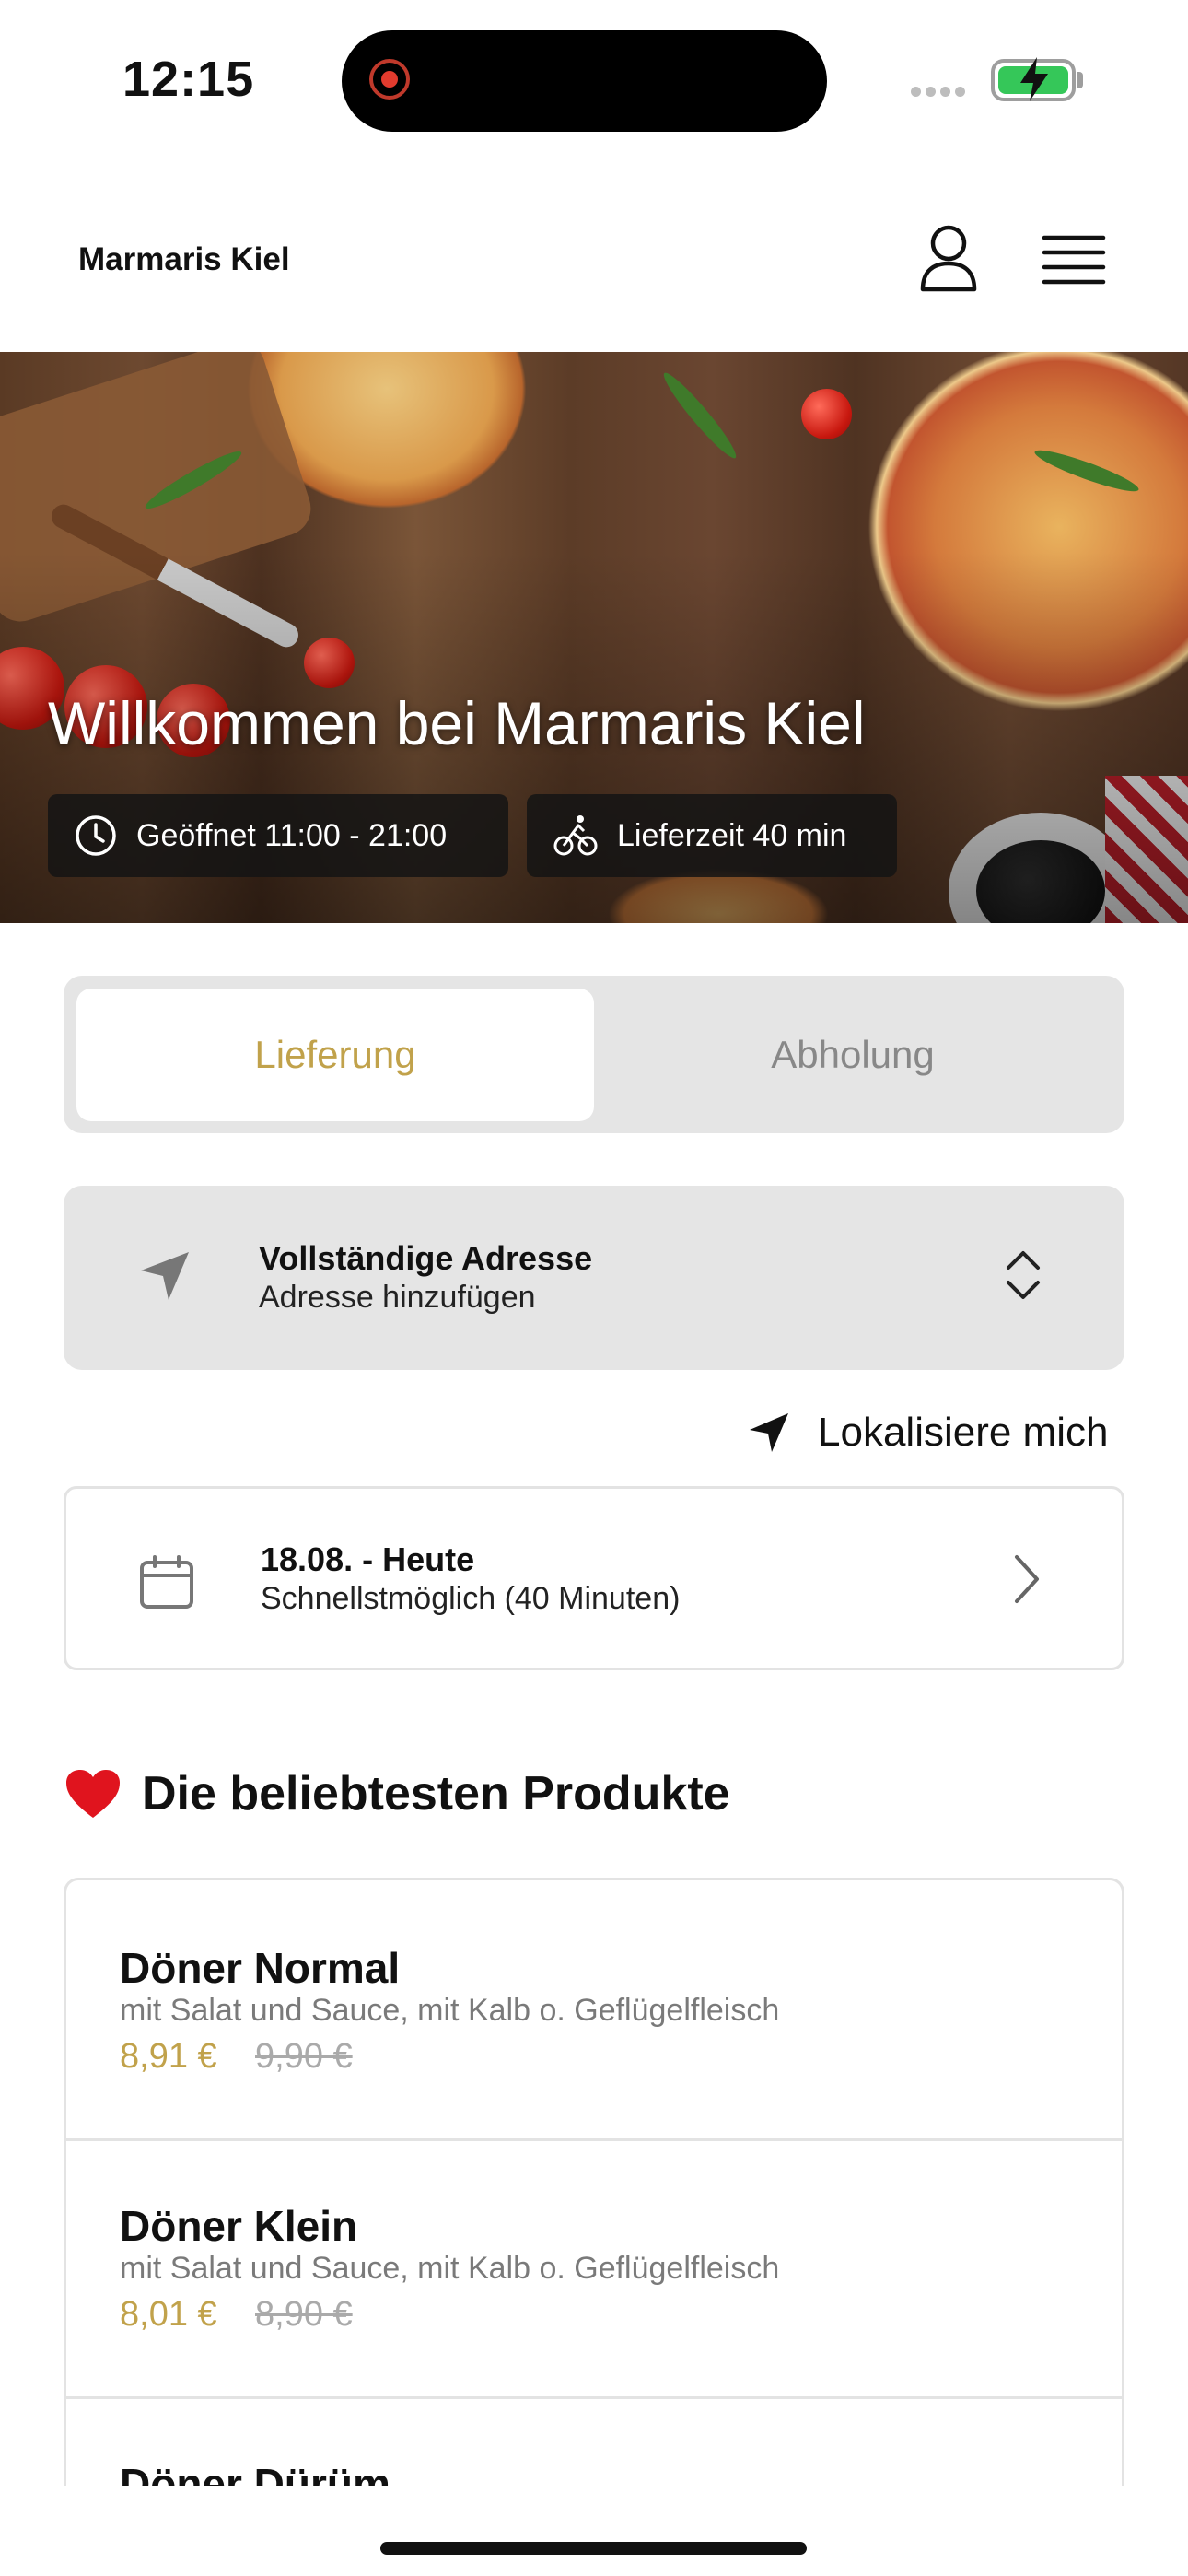 Image resolution: width=1188 pixels, height=2576 pixels. Describe the element at coordinates (594, 262) in the screenshot. I see `app-header: Marmaris Kiel` at that location.